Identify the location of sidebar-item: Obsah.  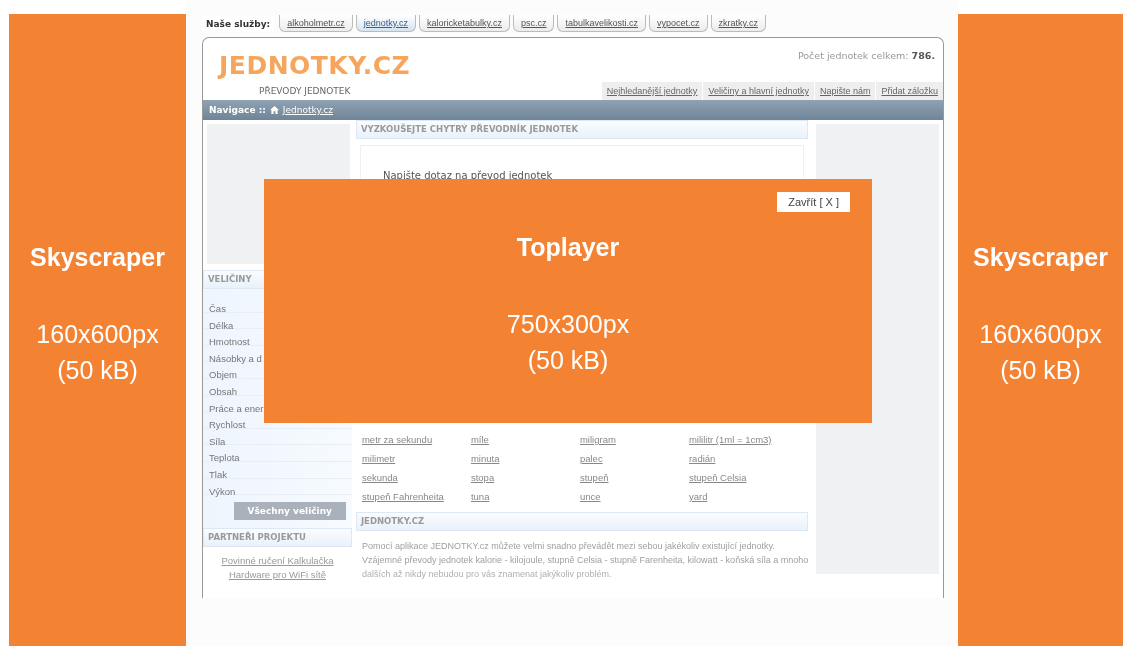
(223, 391).